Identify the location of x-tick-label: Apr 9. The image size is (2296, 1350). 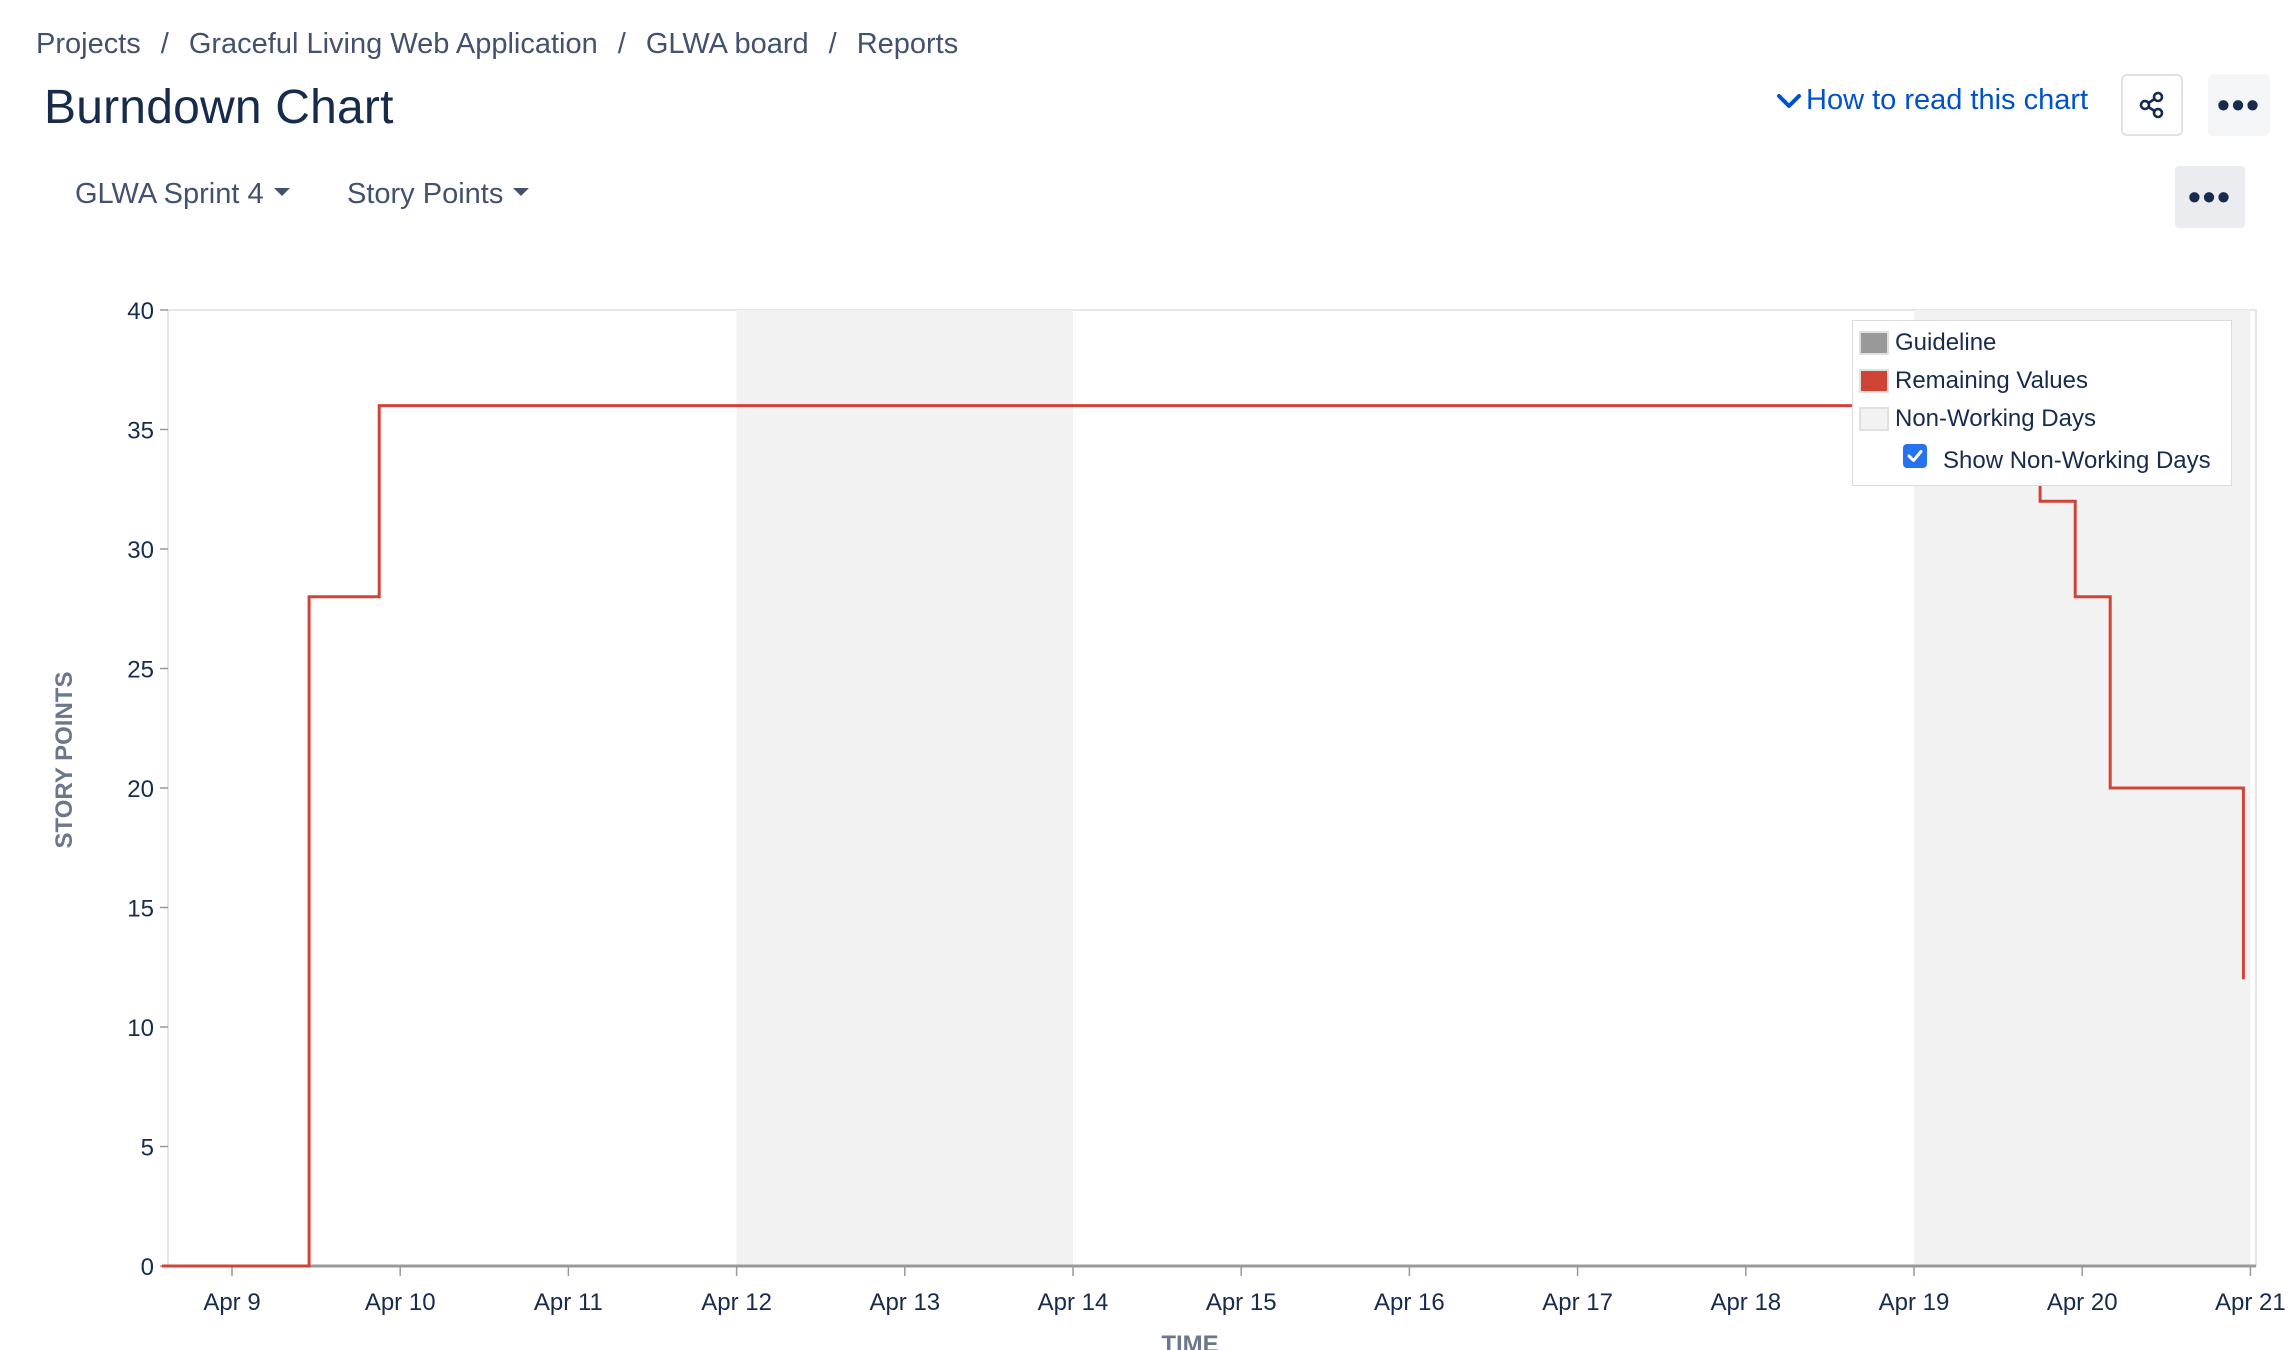
(231, 1302).